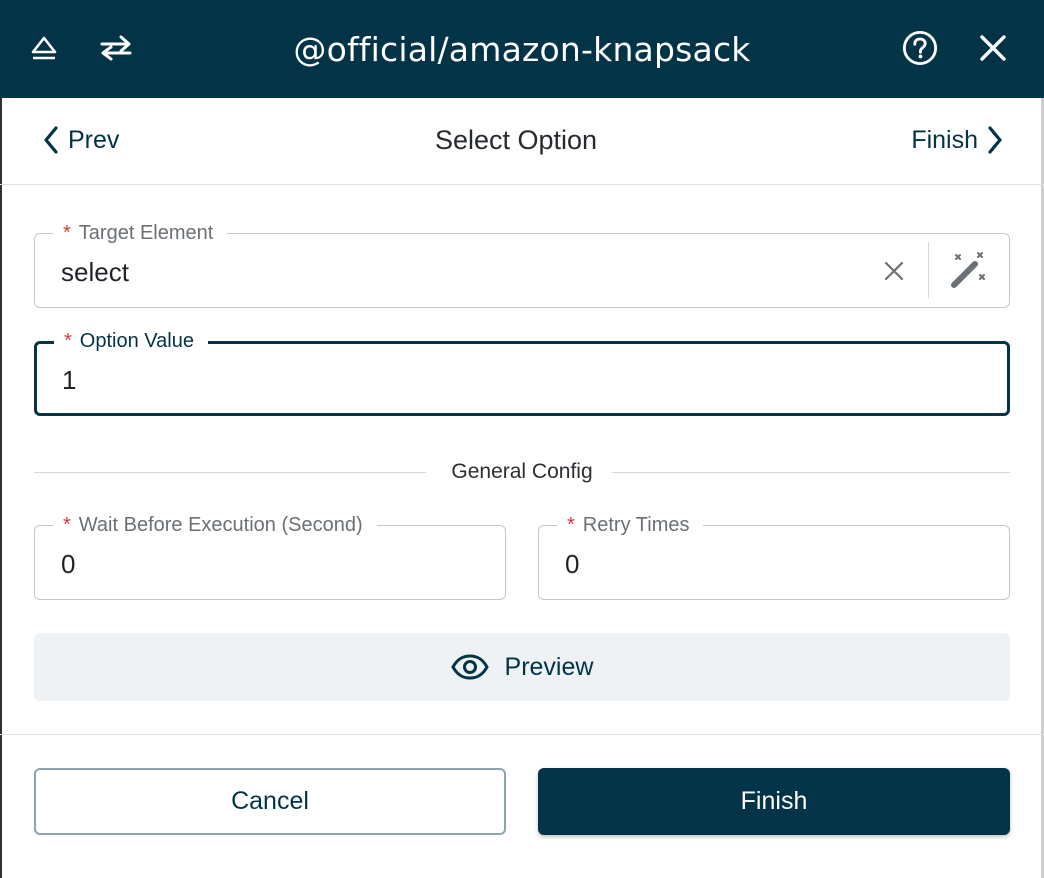 The width and height of the screenshot is (1044, 878). Describe the element at coordinates (215, 525) in the screenshot. I see `wait-before-label: * Wait Before Execution (Second)` at that location.